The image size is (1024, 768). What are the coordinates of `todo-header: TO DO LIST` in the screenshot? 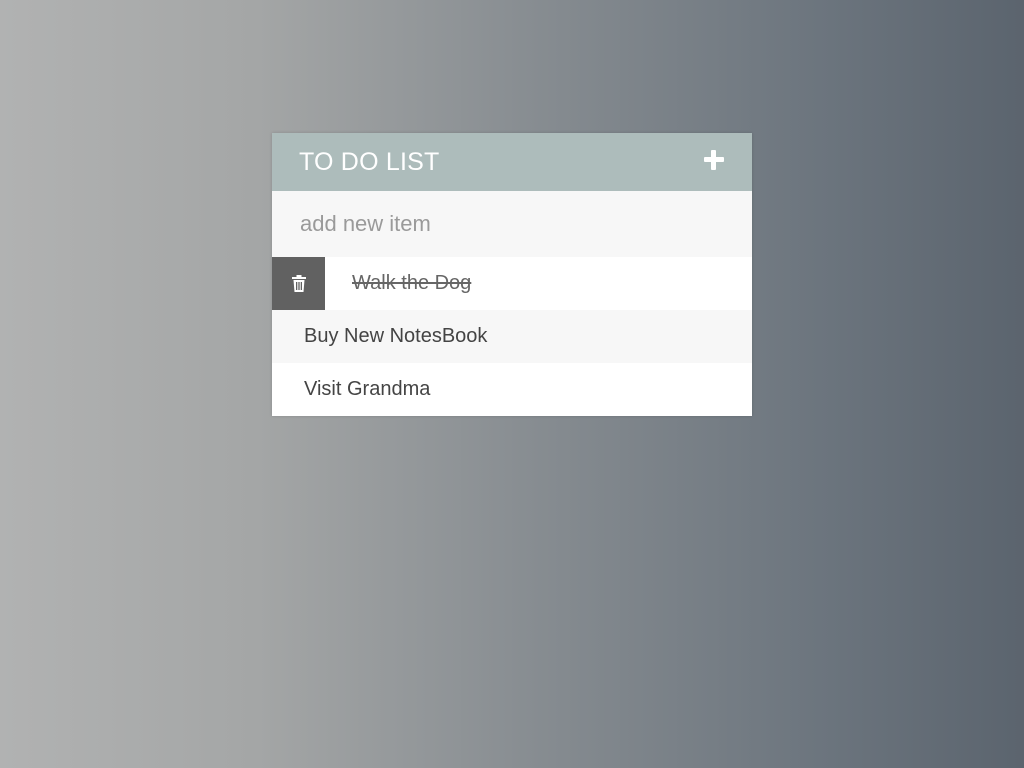 It's located at (512, 162).